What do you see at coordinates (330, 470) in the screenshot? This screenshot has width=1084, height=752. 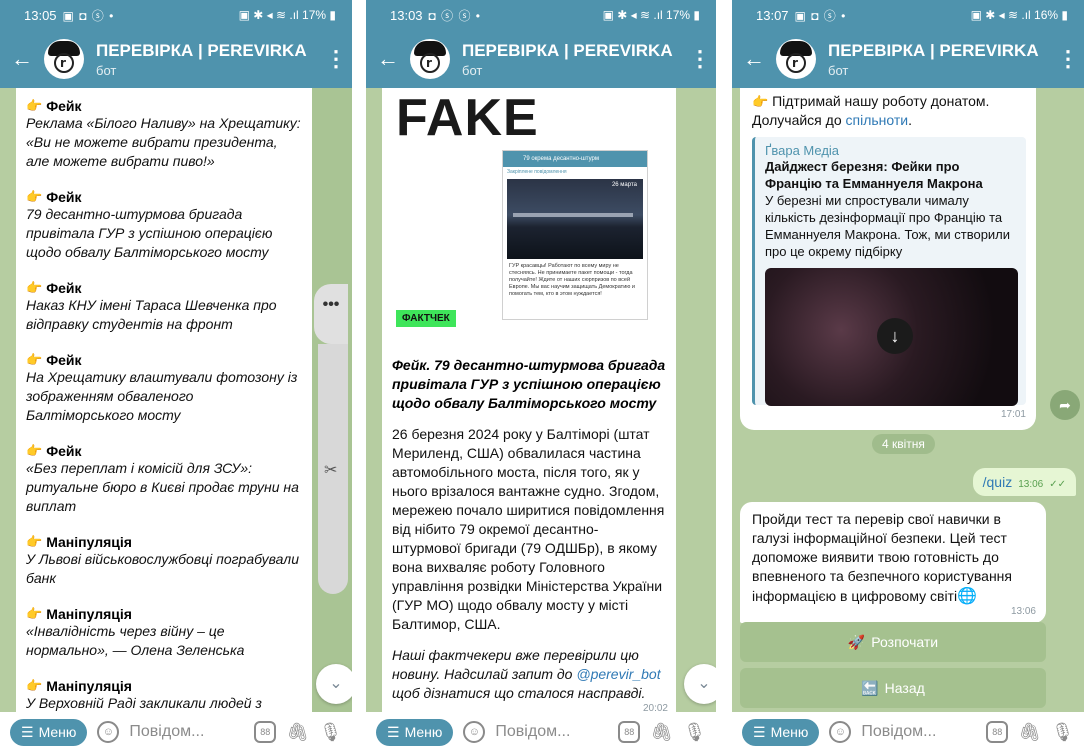 I see `scissors-icon: ✂` at bounding box center [330, 470].